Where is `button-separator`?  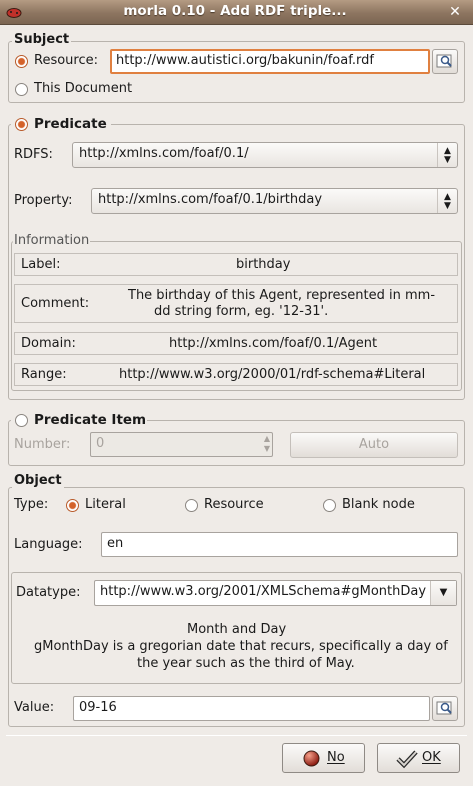
button-separator is located at coordinates (236, 735).